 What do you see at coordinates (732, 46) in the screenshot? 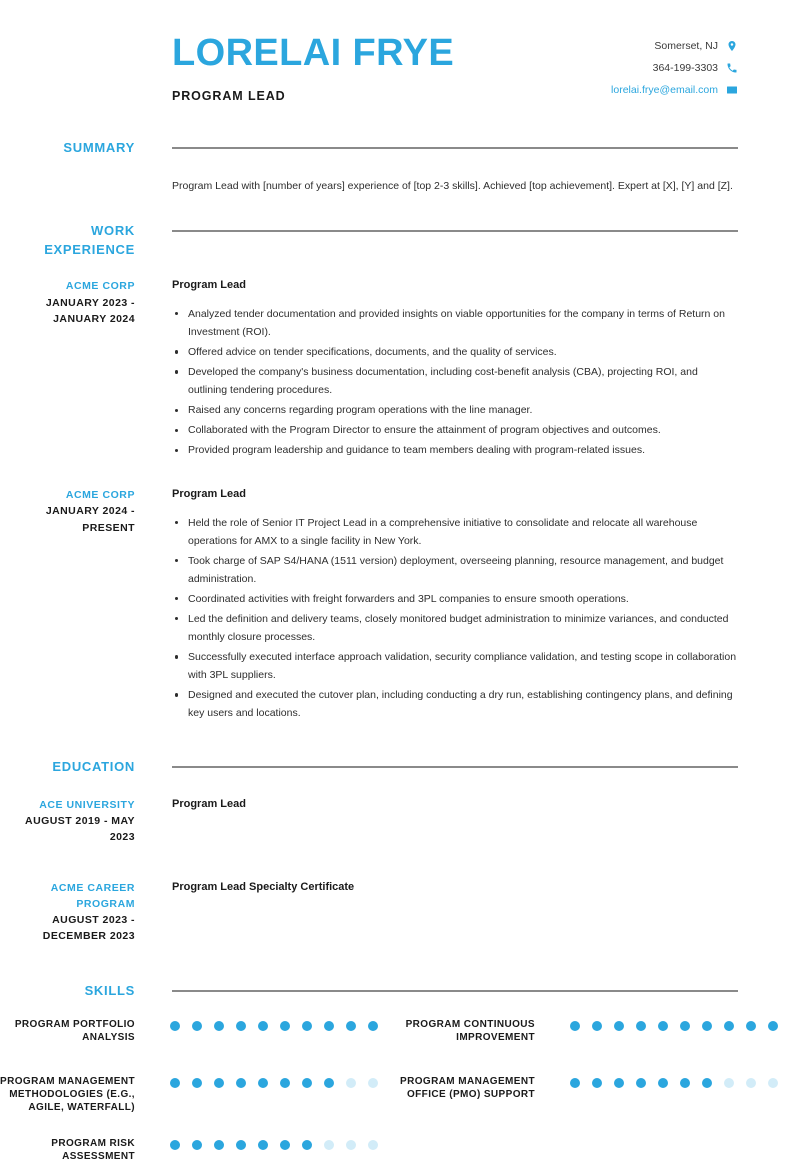
I see `location-pin-icon` at bounding box center [732, 46].